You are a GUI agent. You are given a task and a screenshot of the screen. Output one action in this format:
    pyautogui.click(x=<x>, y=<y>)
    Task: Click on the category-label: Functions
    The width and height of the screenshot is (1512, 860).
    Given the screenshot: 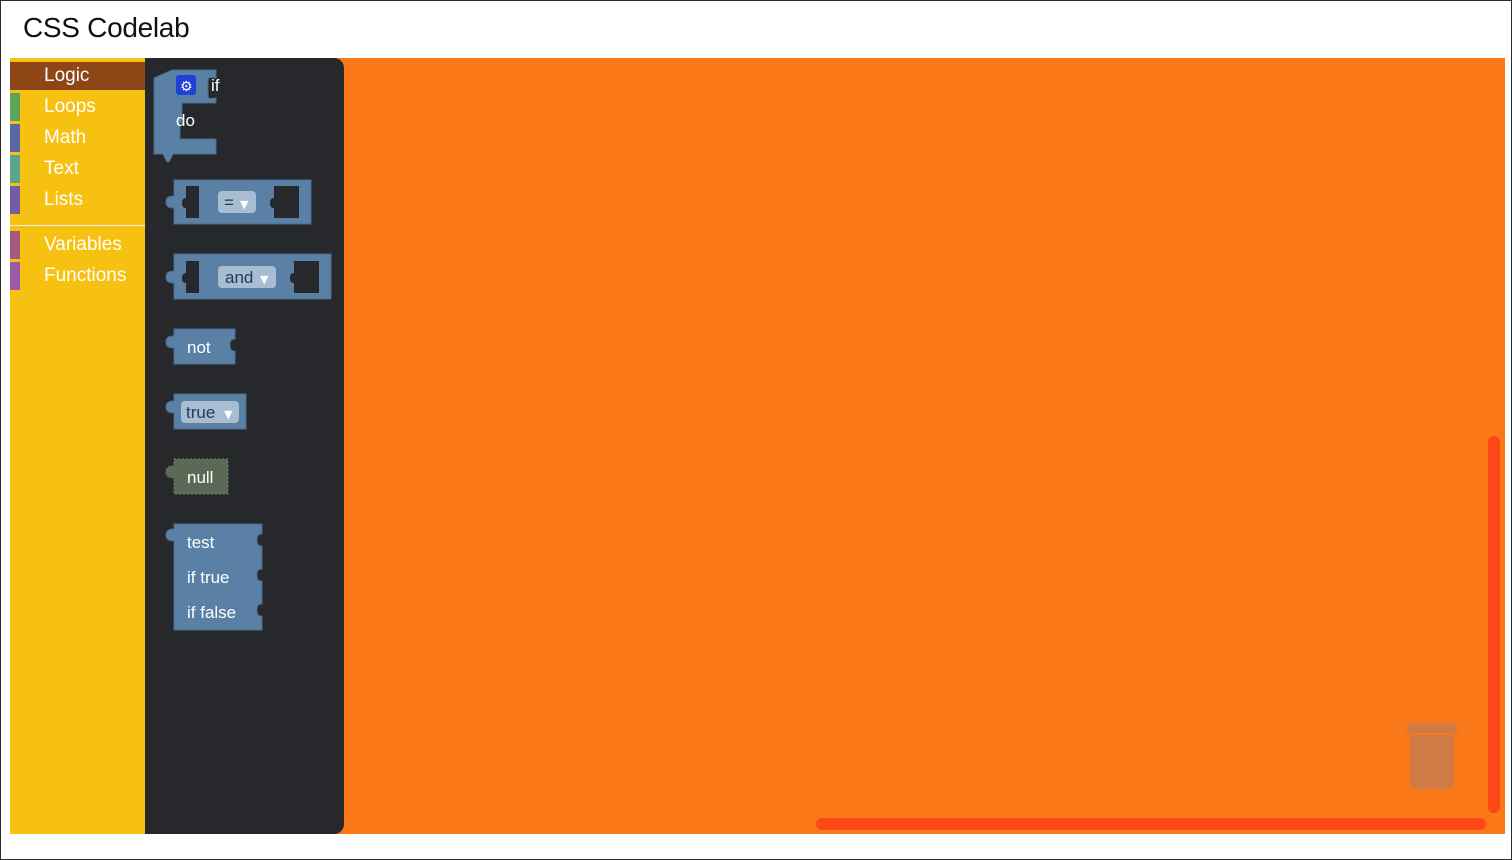 What is the action you would take?
    pyautogui.click(x=85, y=275)
    